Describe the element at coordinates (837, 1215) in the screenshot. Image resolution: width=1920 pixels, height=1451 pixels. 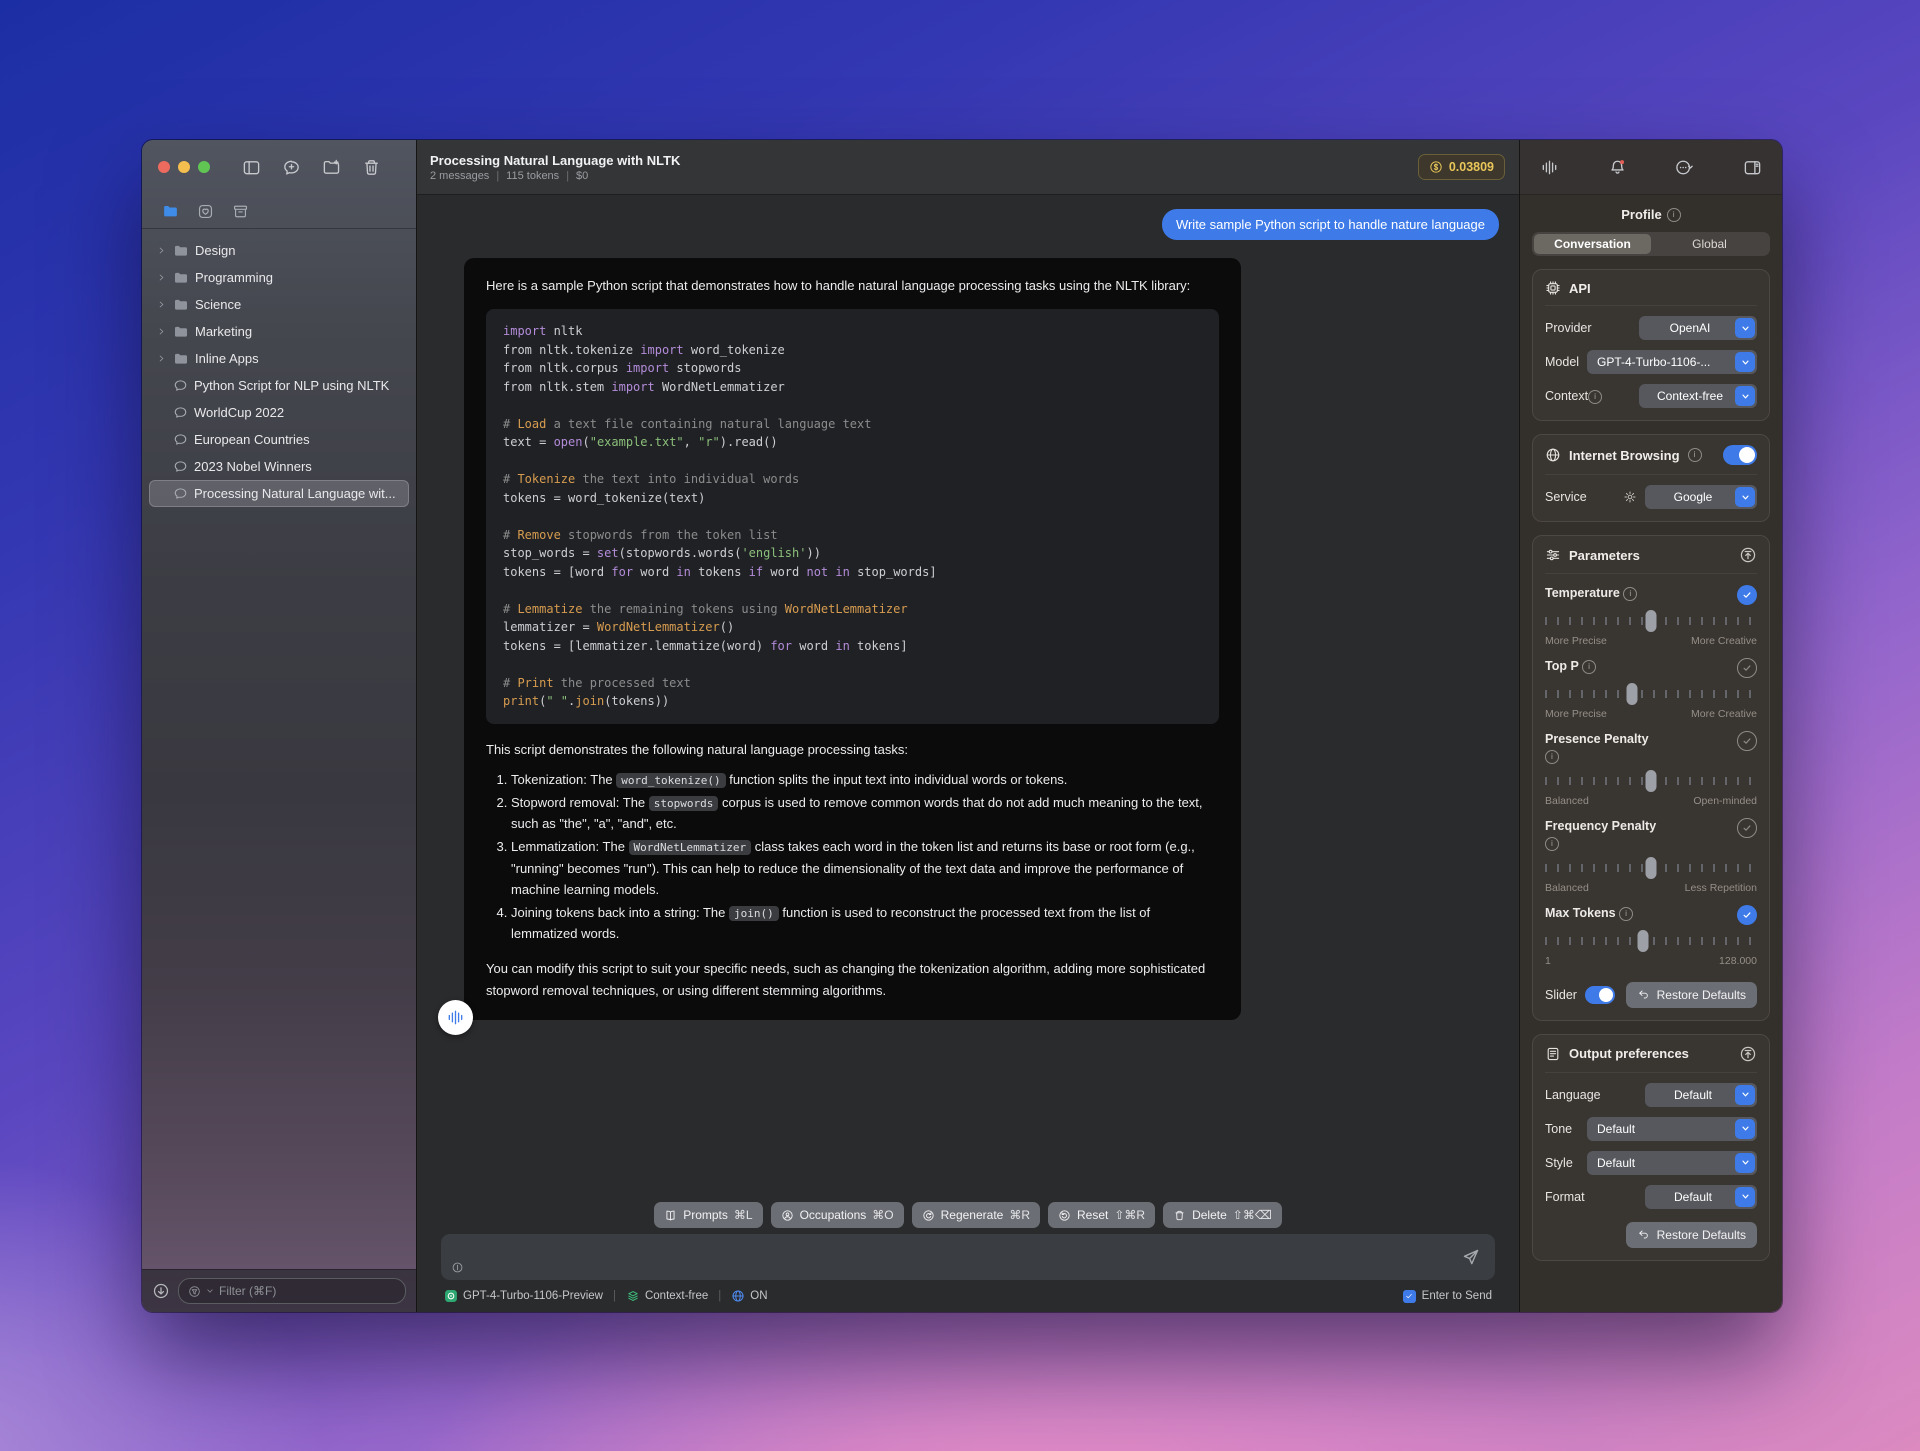
I see `occupations-button: Occupations ⌘O` at that location.